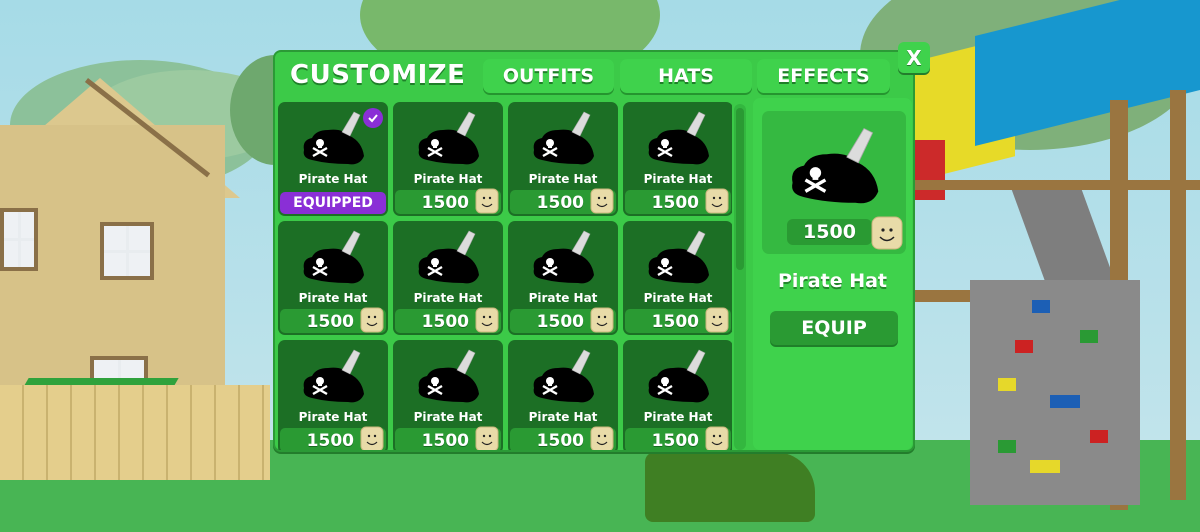  What do you see at coordinates (829, 232) in the screenshot?
I see `preview-price: 1500` at bounding box center [829, 232].